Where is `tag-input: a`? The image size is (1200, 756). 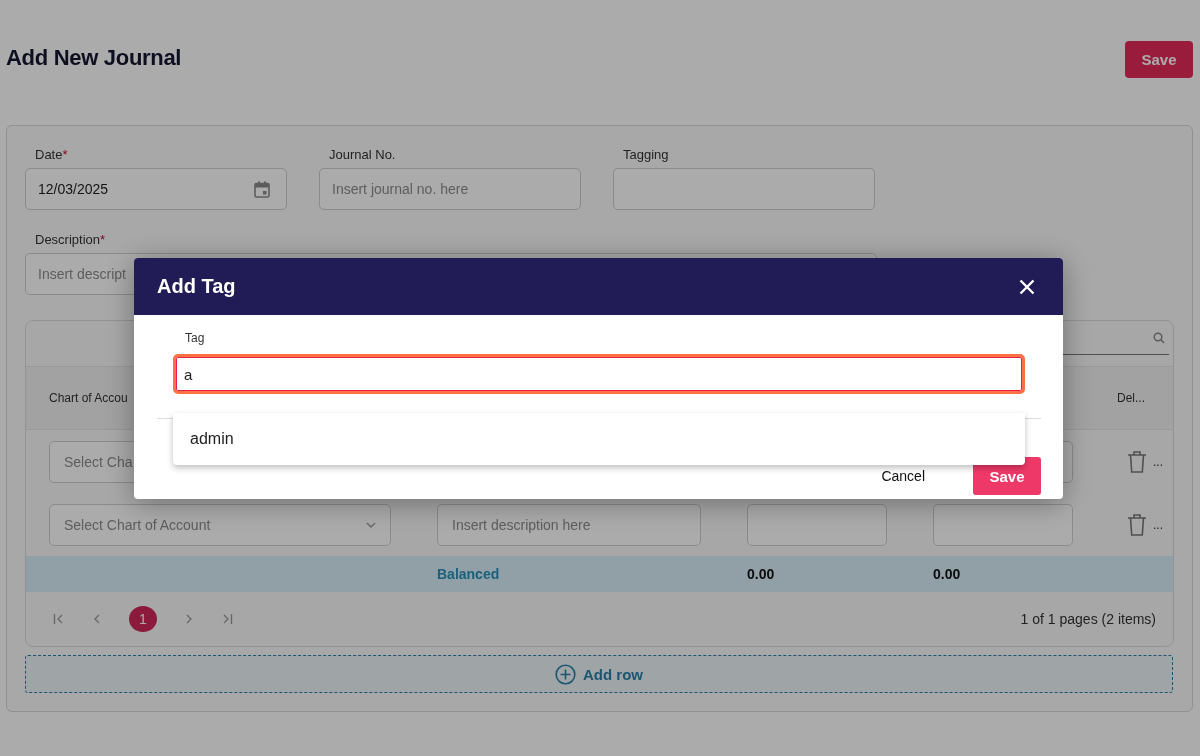 tag-input: a is located at coordinates (599, 374).